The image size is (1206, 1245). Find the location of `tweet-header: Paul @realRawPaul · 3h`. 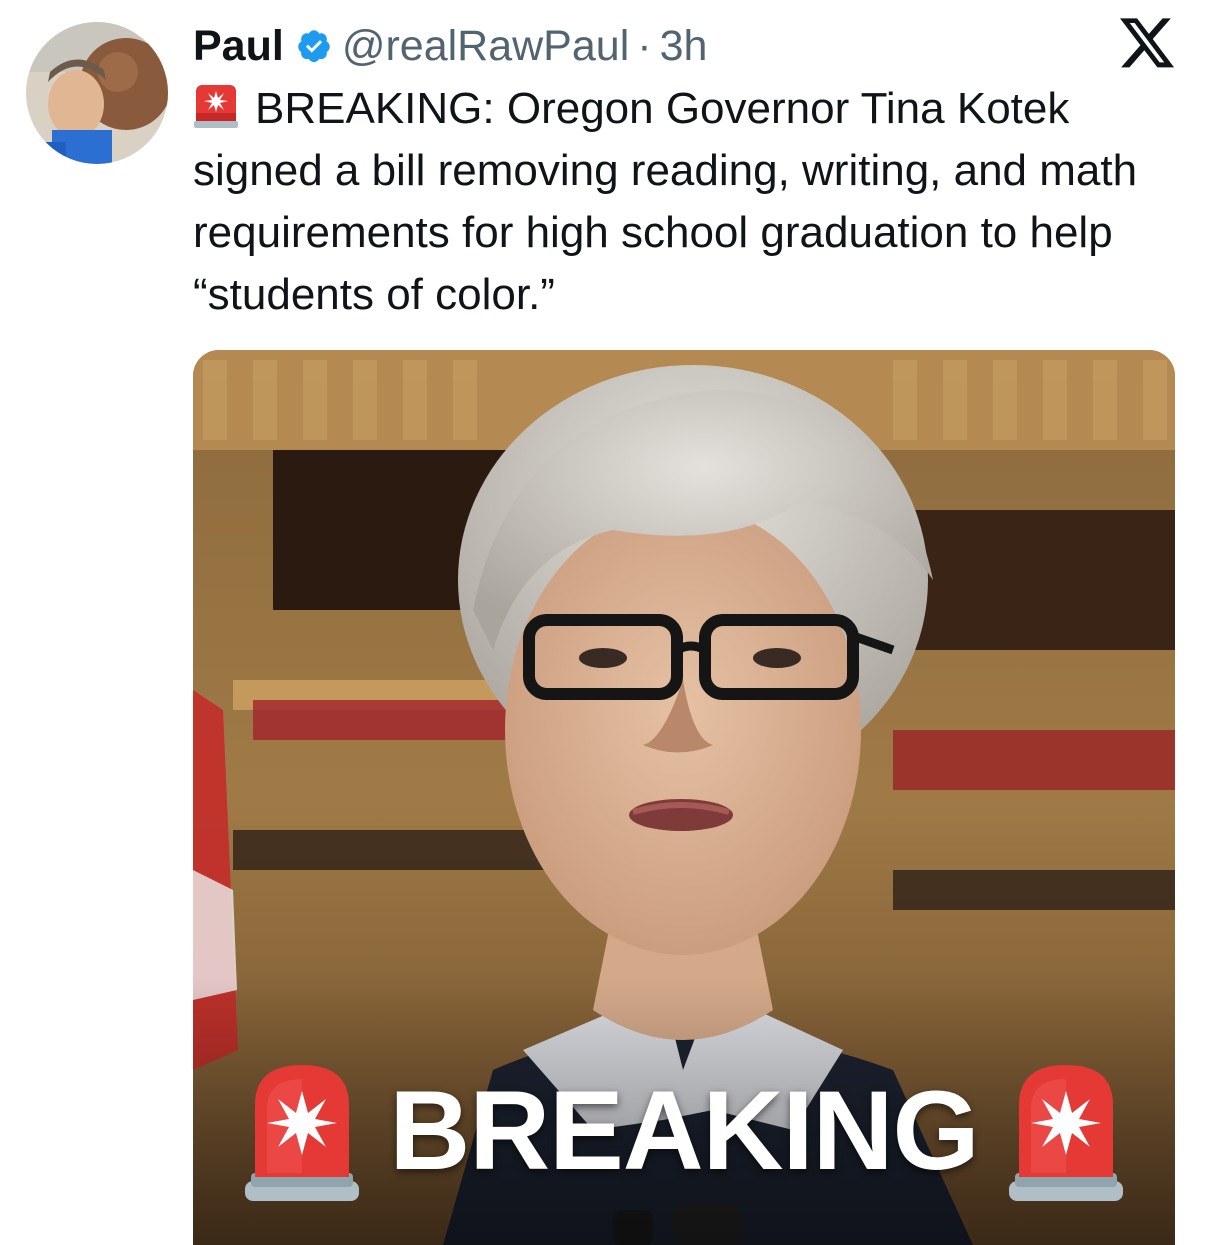

tweet-header: Paul @realRawPaul · 3h is located at coordinates (450, 46).